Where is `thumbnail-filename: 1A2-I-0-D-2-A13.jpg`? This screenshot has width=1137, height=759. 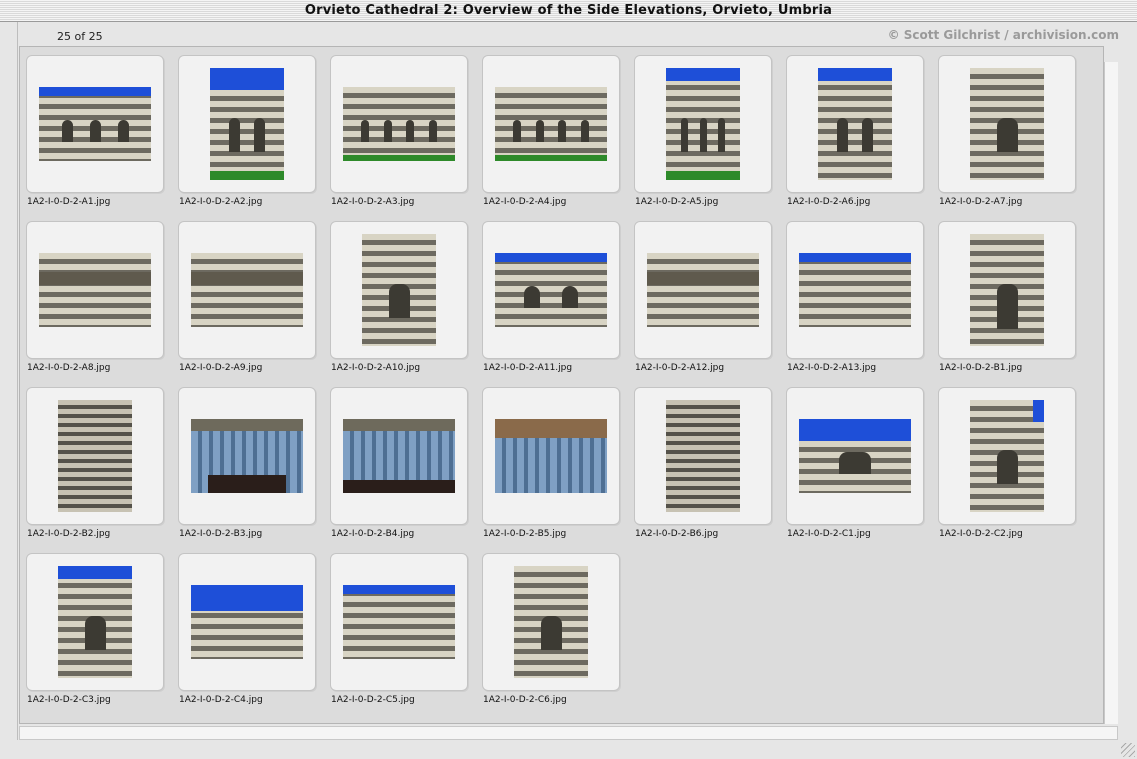 thumbnail-filename: 1A2-I-0-D-2-A13.jpg is located at coordinates (832, 368).